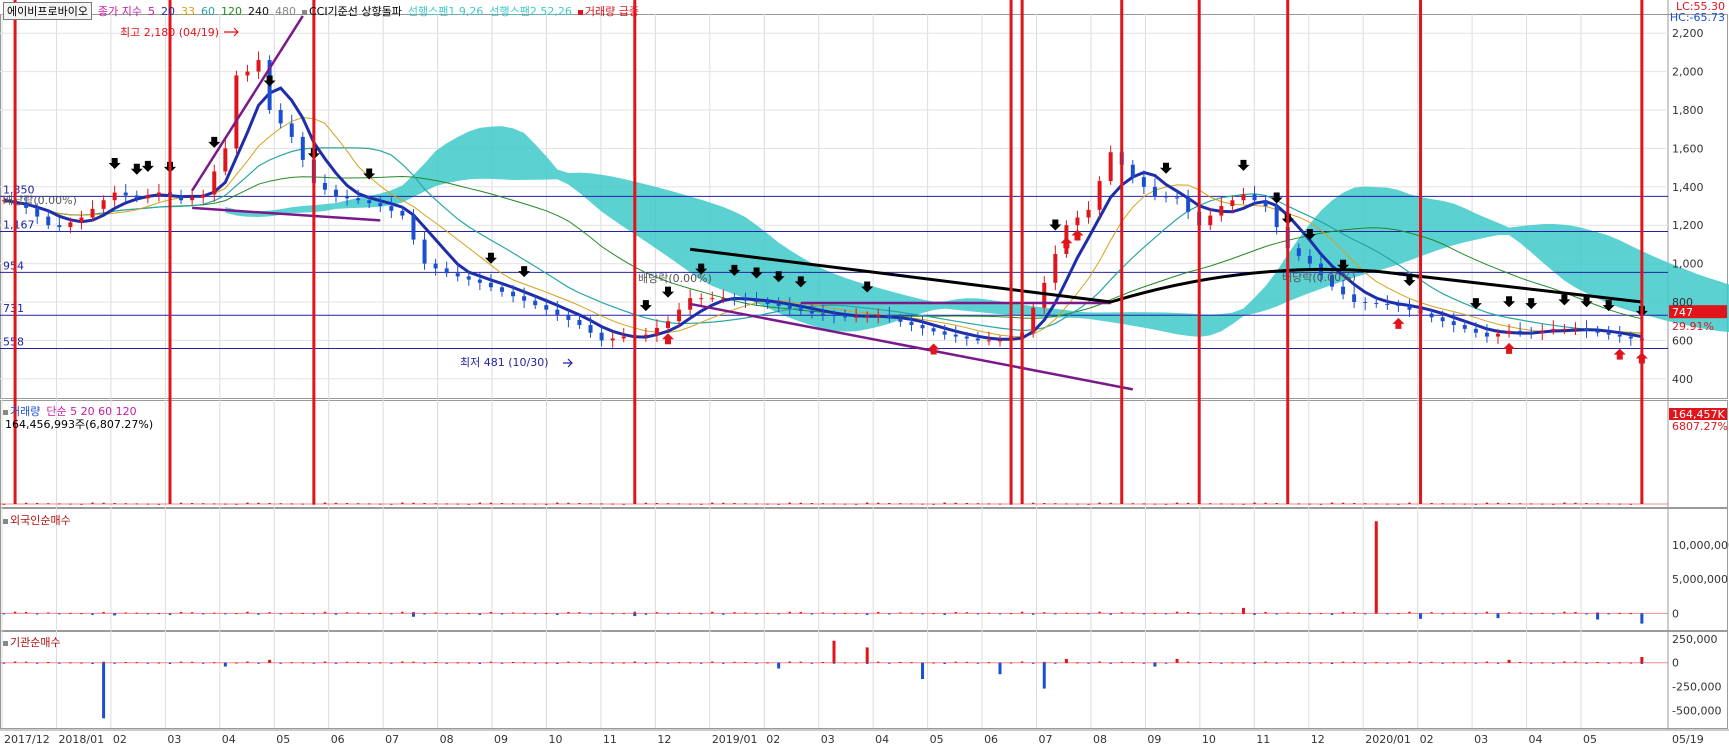 The width and height of the screenshot is (1729, 748). Describe the element at coordinates (1695, 639) in the screenshot. I see `institution-y-tick-label: 250,000` at that location.